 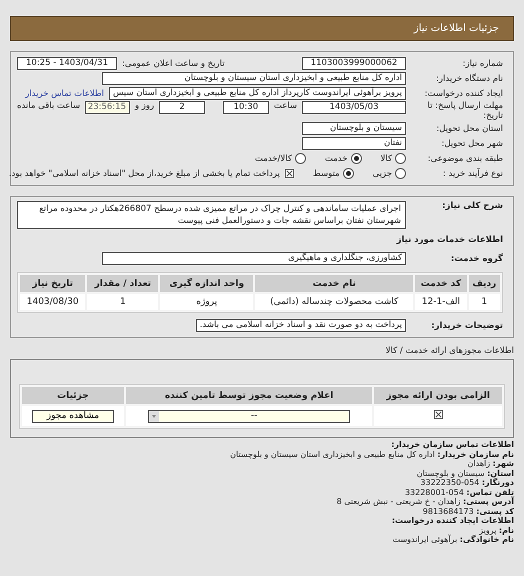 I want to click on buyer-field: اداره کل منابع طبیعی و ابخیزداری استان سیستان و بلوچستان, so click(x=254, y=78).